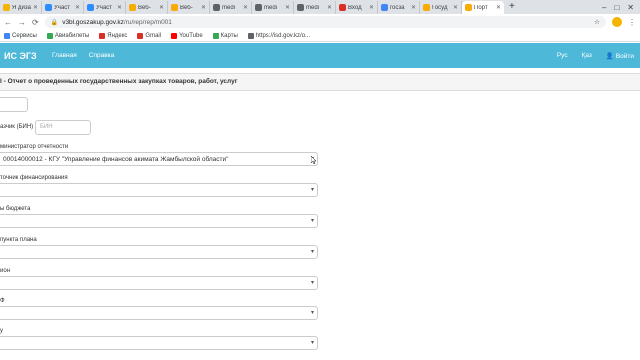 The width and height of the screenshot is (640, 360). What do you see at coordinates (93, 22) in the screenshot?
I see `url-host: v3bl.goszakup.gov.kz` at bounding box center [93, 22].